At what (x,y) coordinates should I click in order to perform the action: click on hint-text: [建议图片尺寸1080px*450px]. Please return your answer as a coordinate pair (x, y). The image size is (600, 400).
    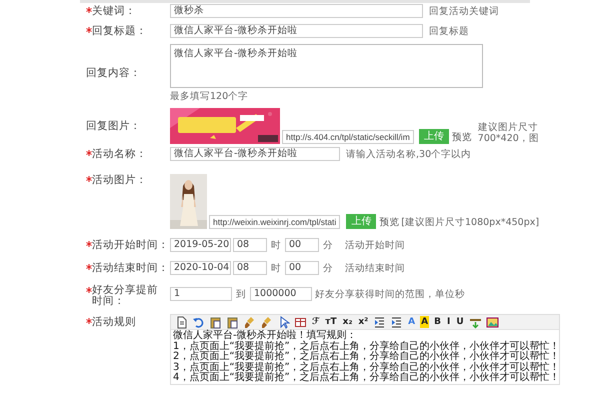
    Looking at the image, I should click on (470, 222).